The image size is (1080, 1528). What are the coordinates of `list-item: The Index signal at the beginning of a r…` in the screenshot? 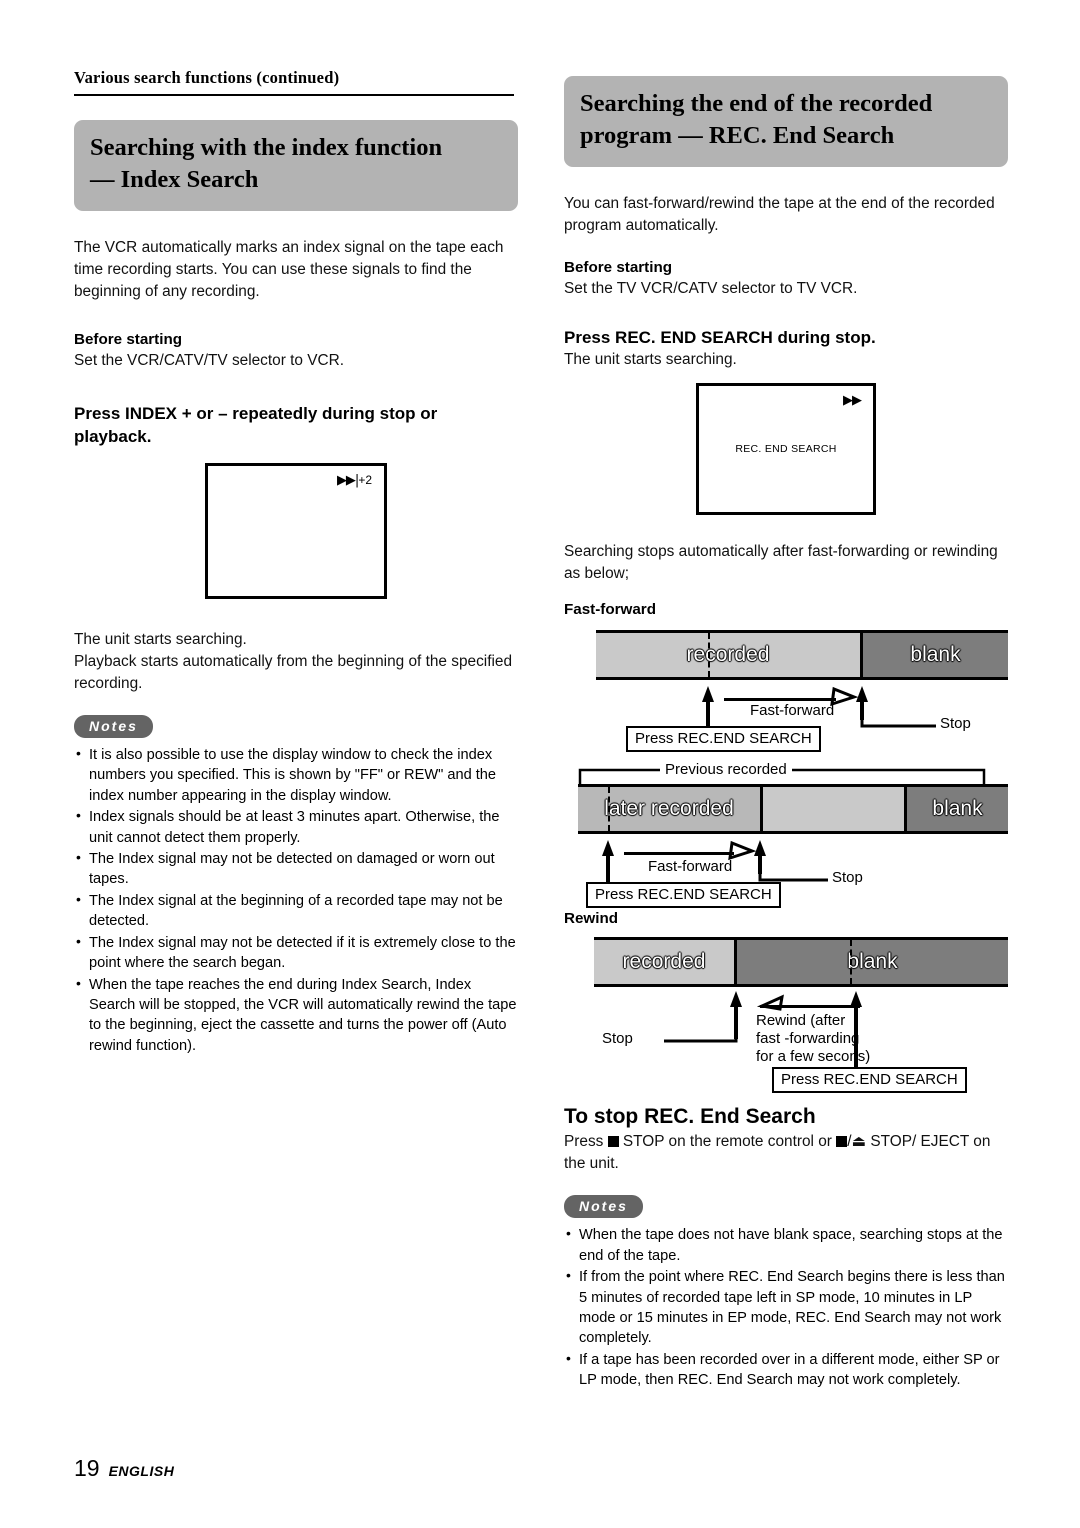 It's located at (296, 911).